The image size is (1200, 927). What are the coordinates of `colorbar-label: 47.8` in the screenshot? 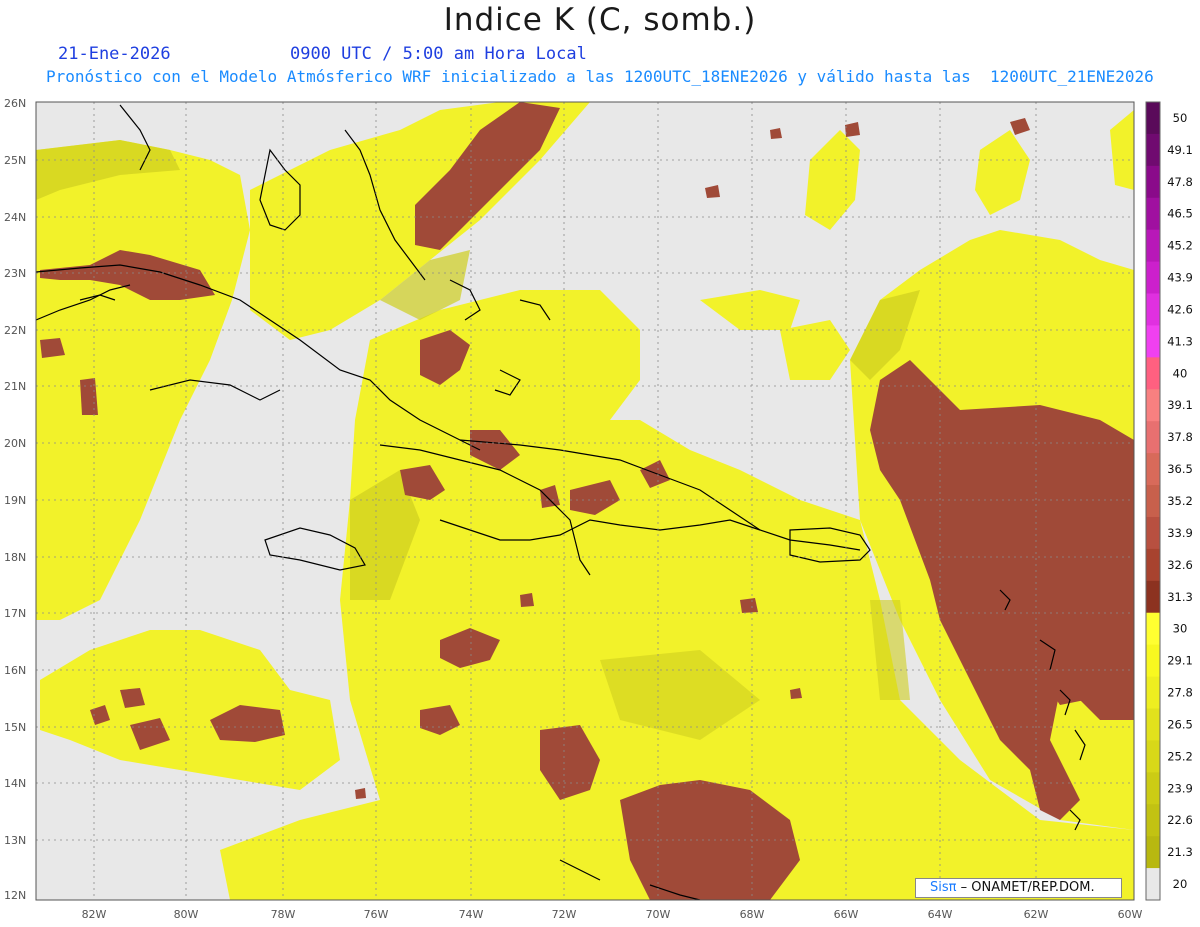 It's located at (1180, 182).